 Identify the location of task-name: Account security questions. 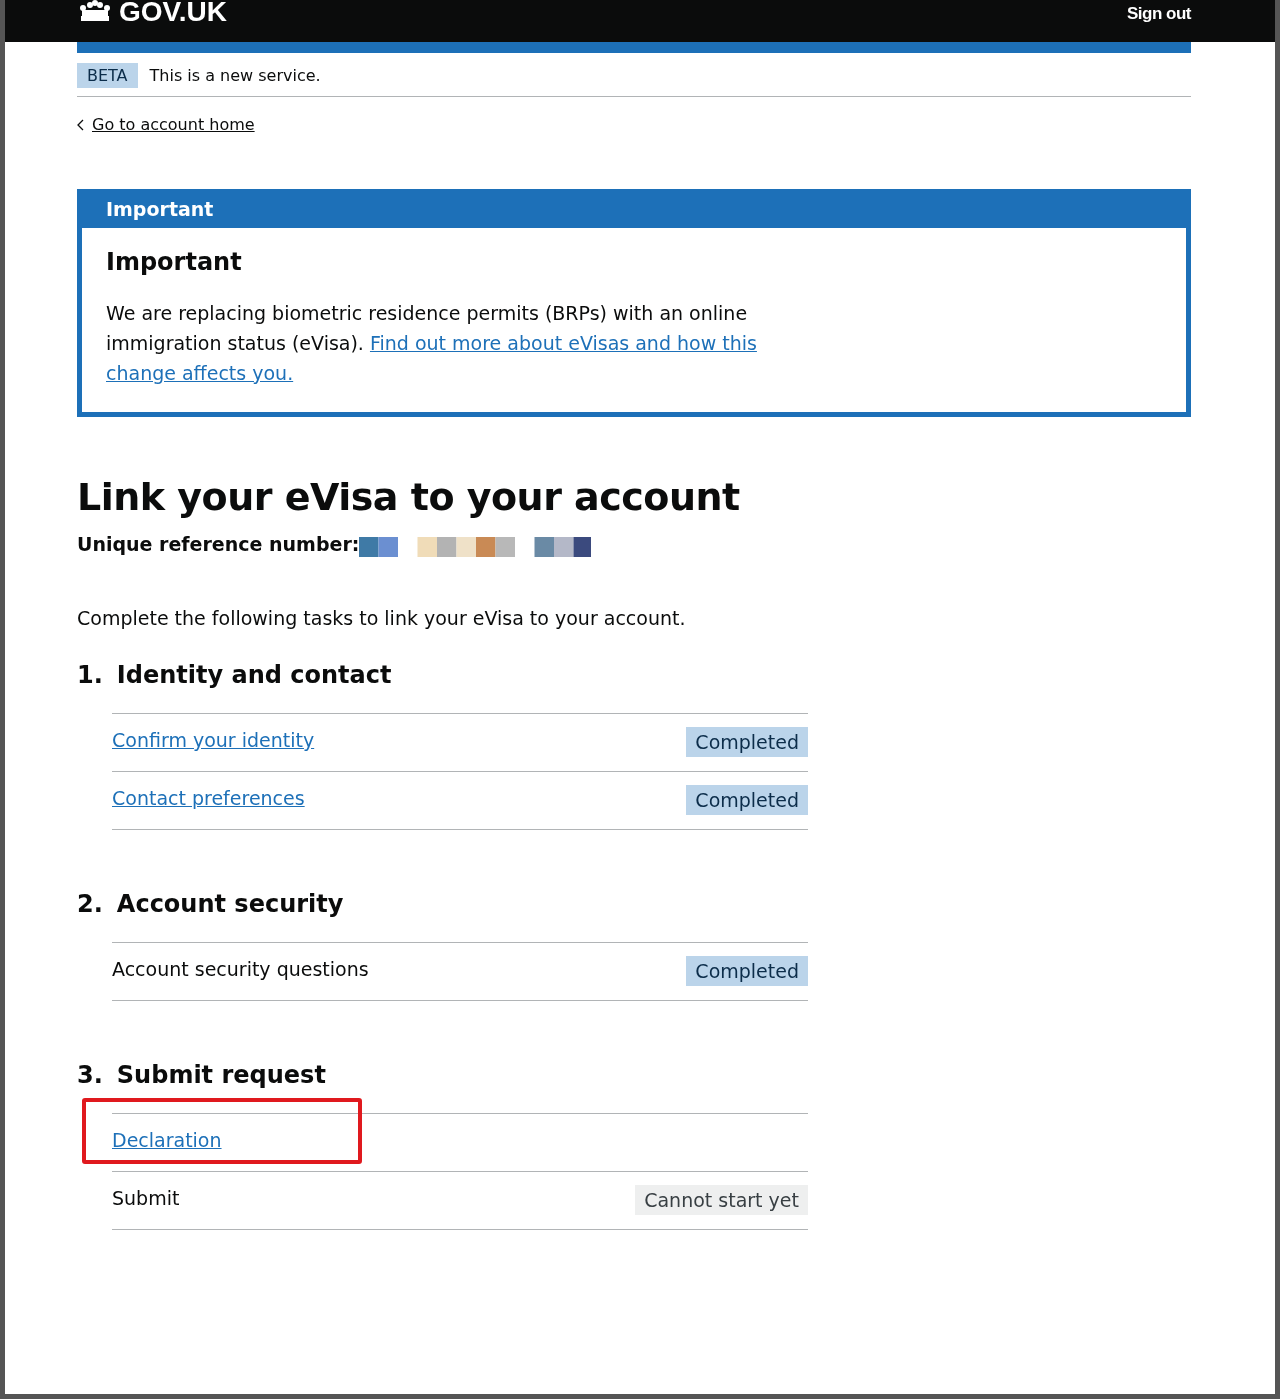
(240, 969).